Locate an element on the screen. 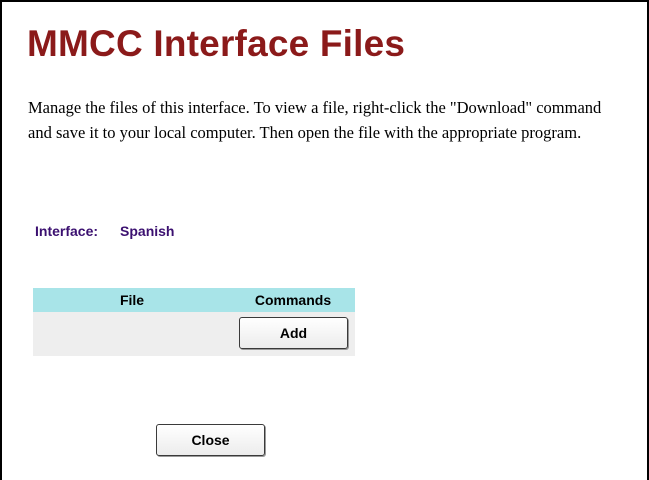 The image size is (649, 480). file-cell is located at coordinates (132, 334).